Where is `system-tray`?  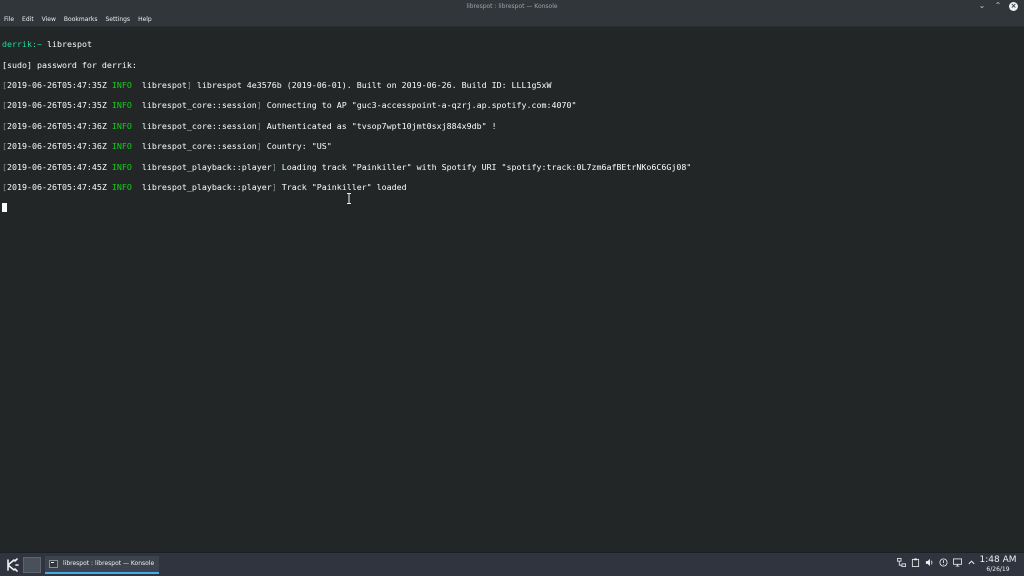 system-tray is located at coordinates (936, 562).